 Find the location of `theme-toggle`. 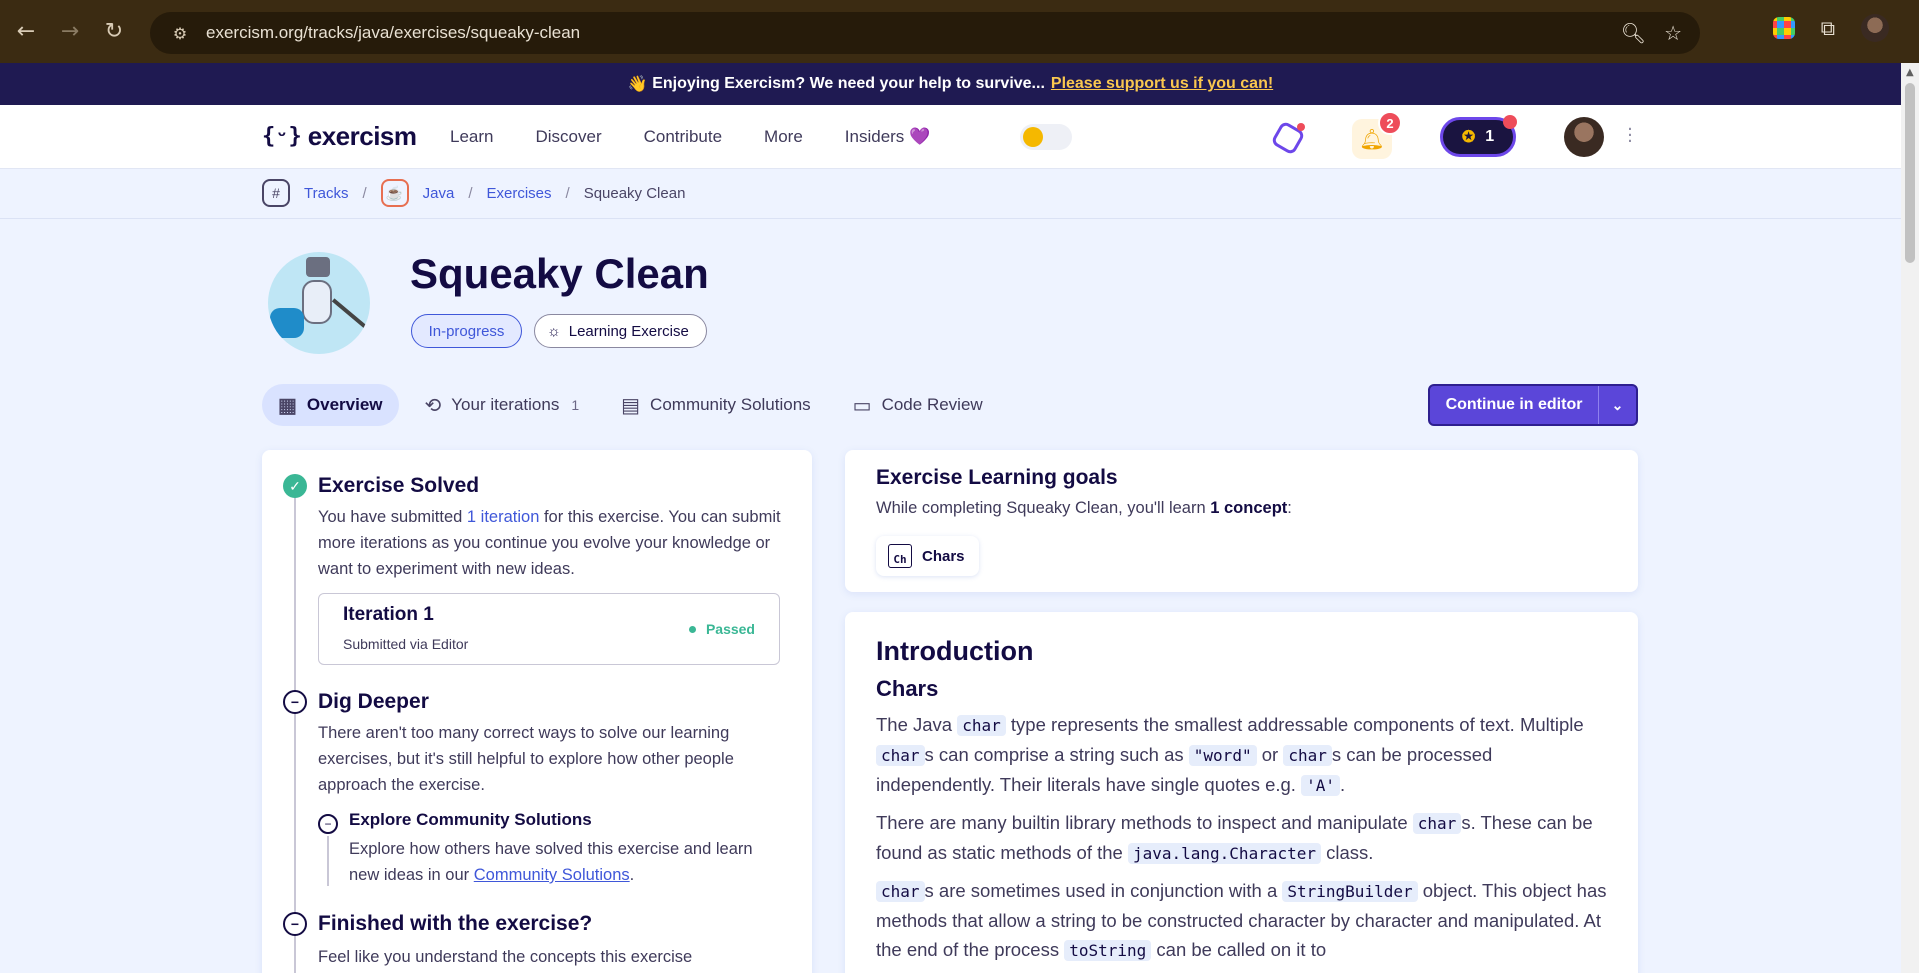

theme-toggle is located at coordinates (1046, 137).